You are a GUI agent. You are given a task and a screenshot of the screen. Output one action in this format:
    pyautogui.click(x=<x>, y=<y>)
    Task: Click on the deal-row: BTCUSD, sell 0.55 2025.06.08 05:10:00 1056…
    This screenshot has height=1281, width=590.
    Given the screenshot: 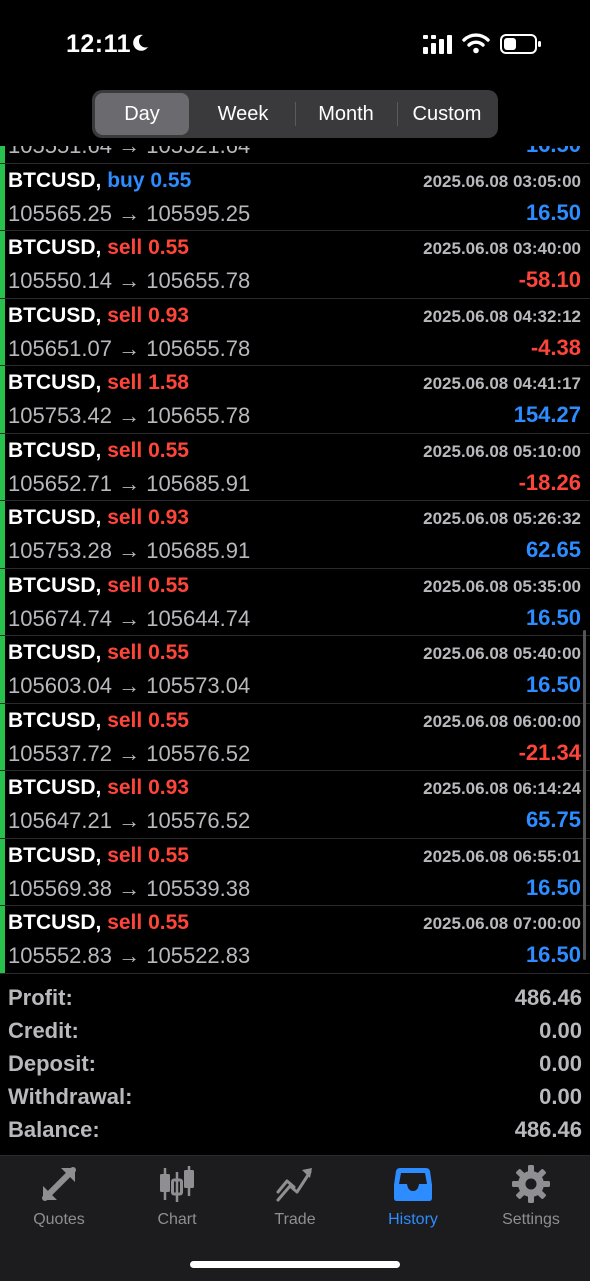 What is the action you would take?
    pyautogui.click(x=295, y=467)
    